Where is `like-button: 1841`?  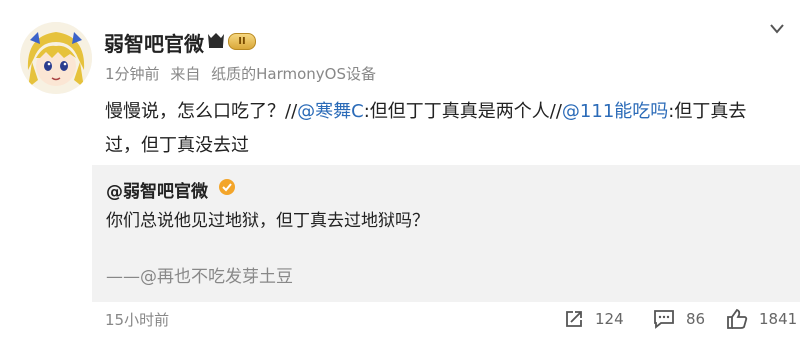
like-button: 1841 is located at coordinates (761, 319).